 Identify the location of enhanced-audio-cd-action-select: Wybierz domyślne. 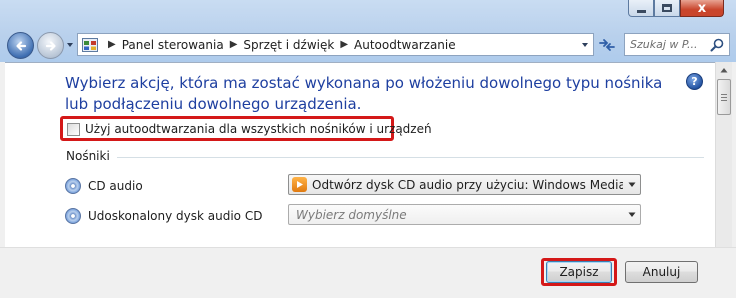
(464, 214).